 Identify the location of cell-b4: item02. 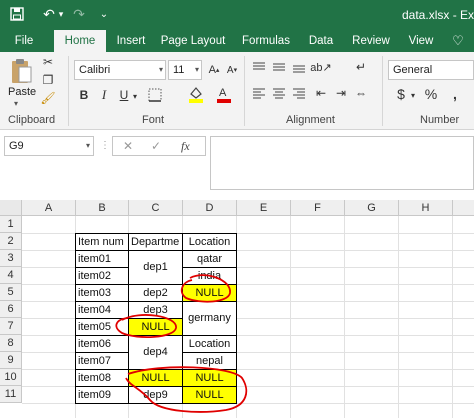
(102, 276).